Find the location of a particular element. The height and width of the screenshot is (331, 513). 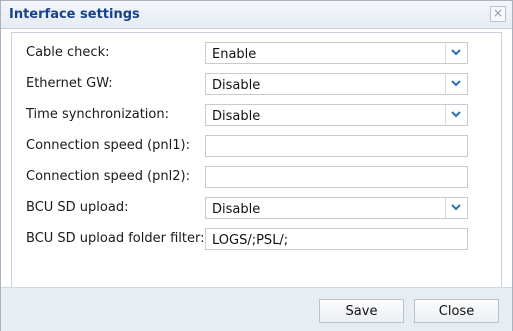

bcu-sd-folder-filter-label: BCU SD upload folder filter: is located at coordinates (115, 238).